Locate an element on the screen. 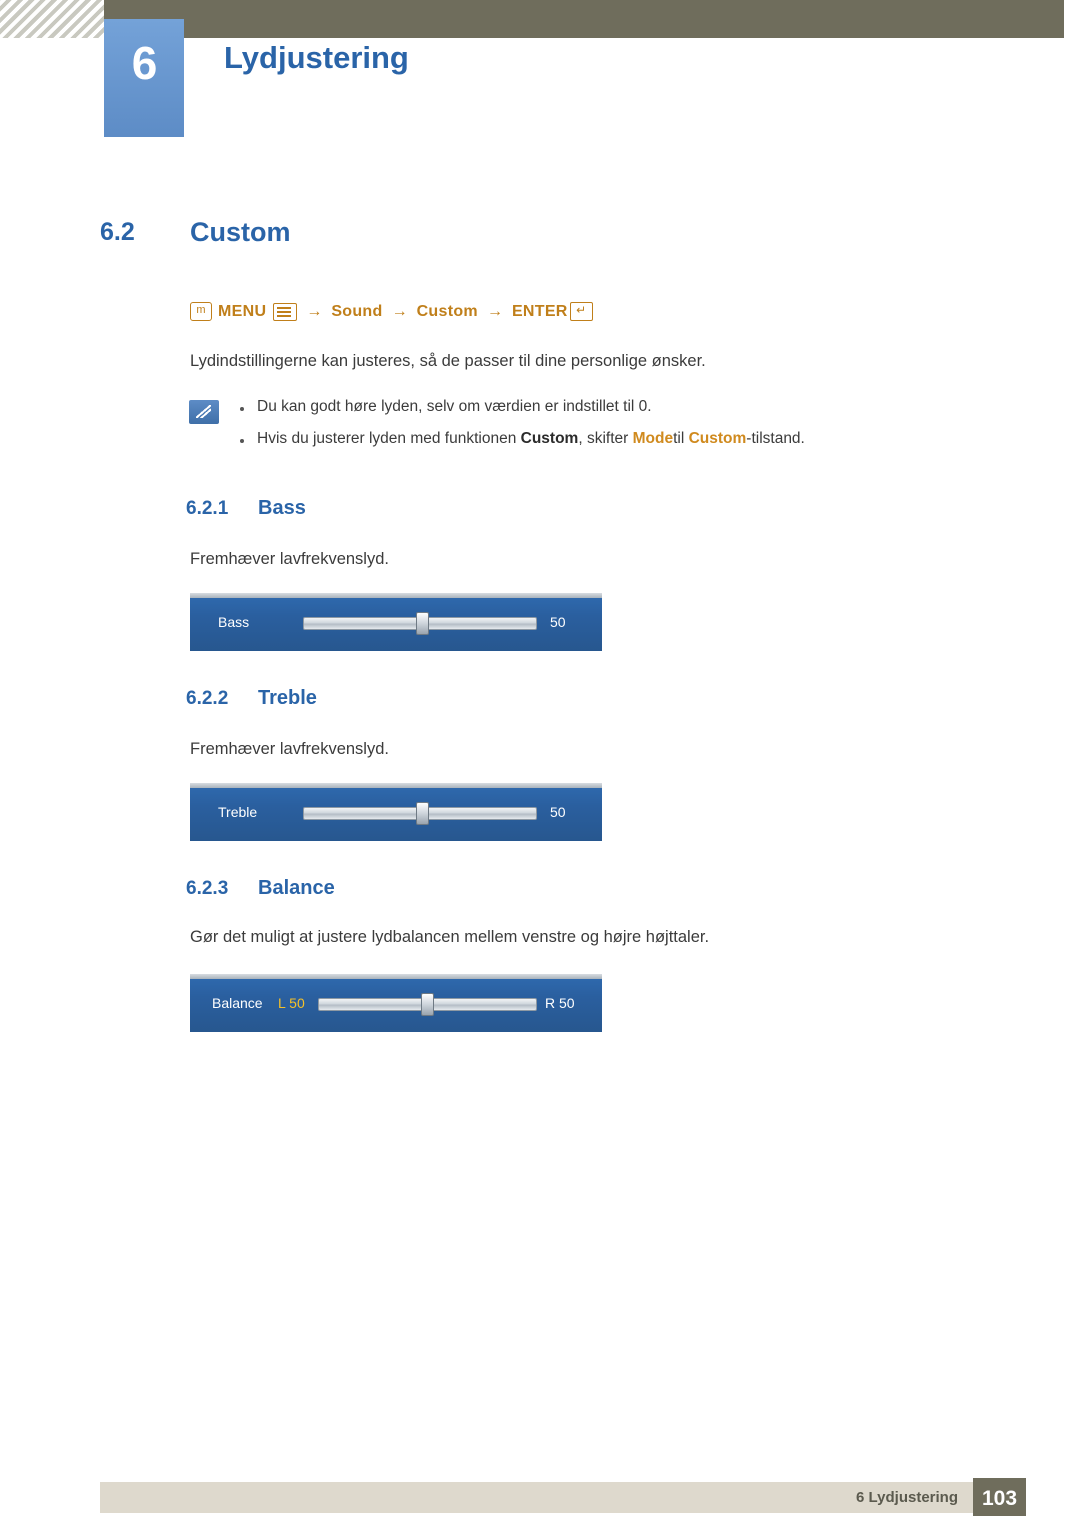 The image size is (1080, 1527). osd-panel-bass: Bass 50 is located at coordinates (396, 622).